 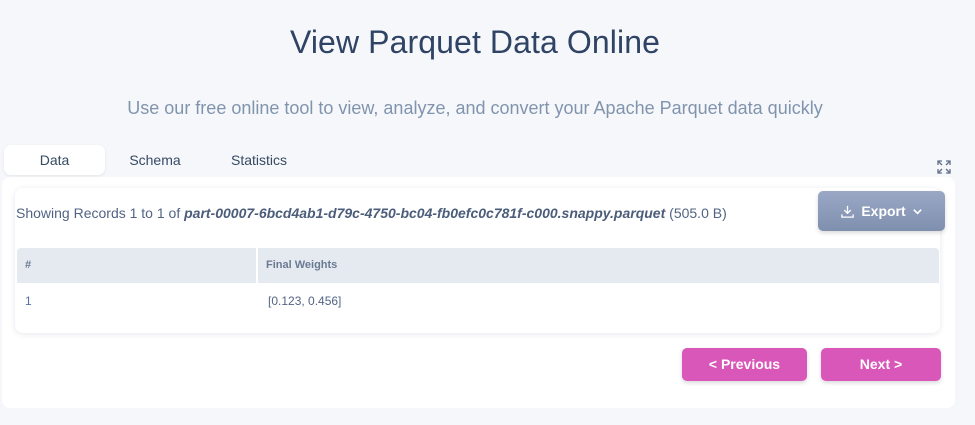 I want to click on page-title: View Parquet Data Online, so click(x=475, y=42).